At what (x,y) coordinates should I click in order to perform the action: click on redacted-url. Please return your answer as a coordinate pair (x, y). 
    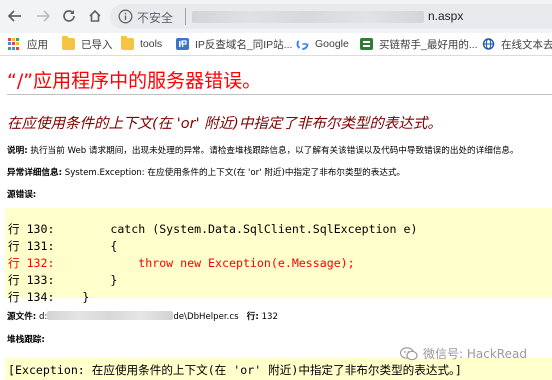
    Looking at the image, I should click on (308, 17).